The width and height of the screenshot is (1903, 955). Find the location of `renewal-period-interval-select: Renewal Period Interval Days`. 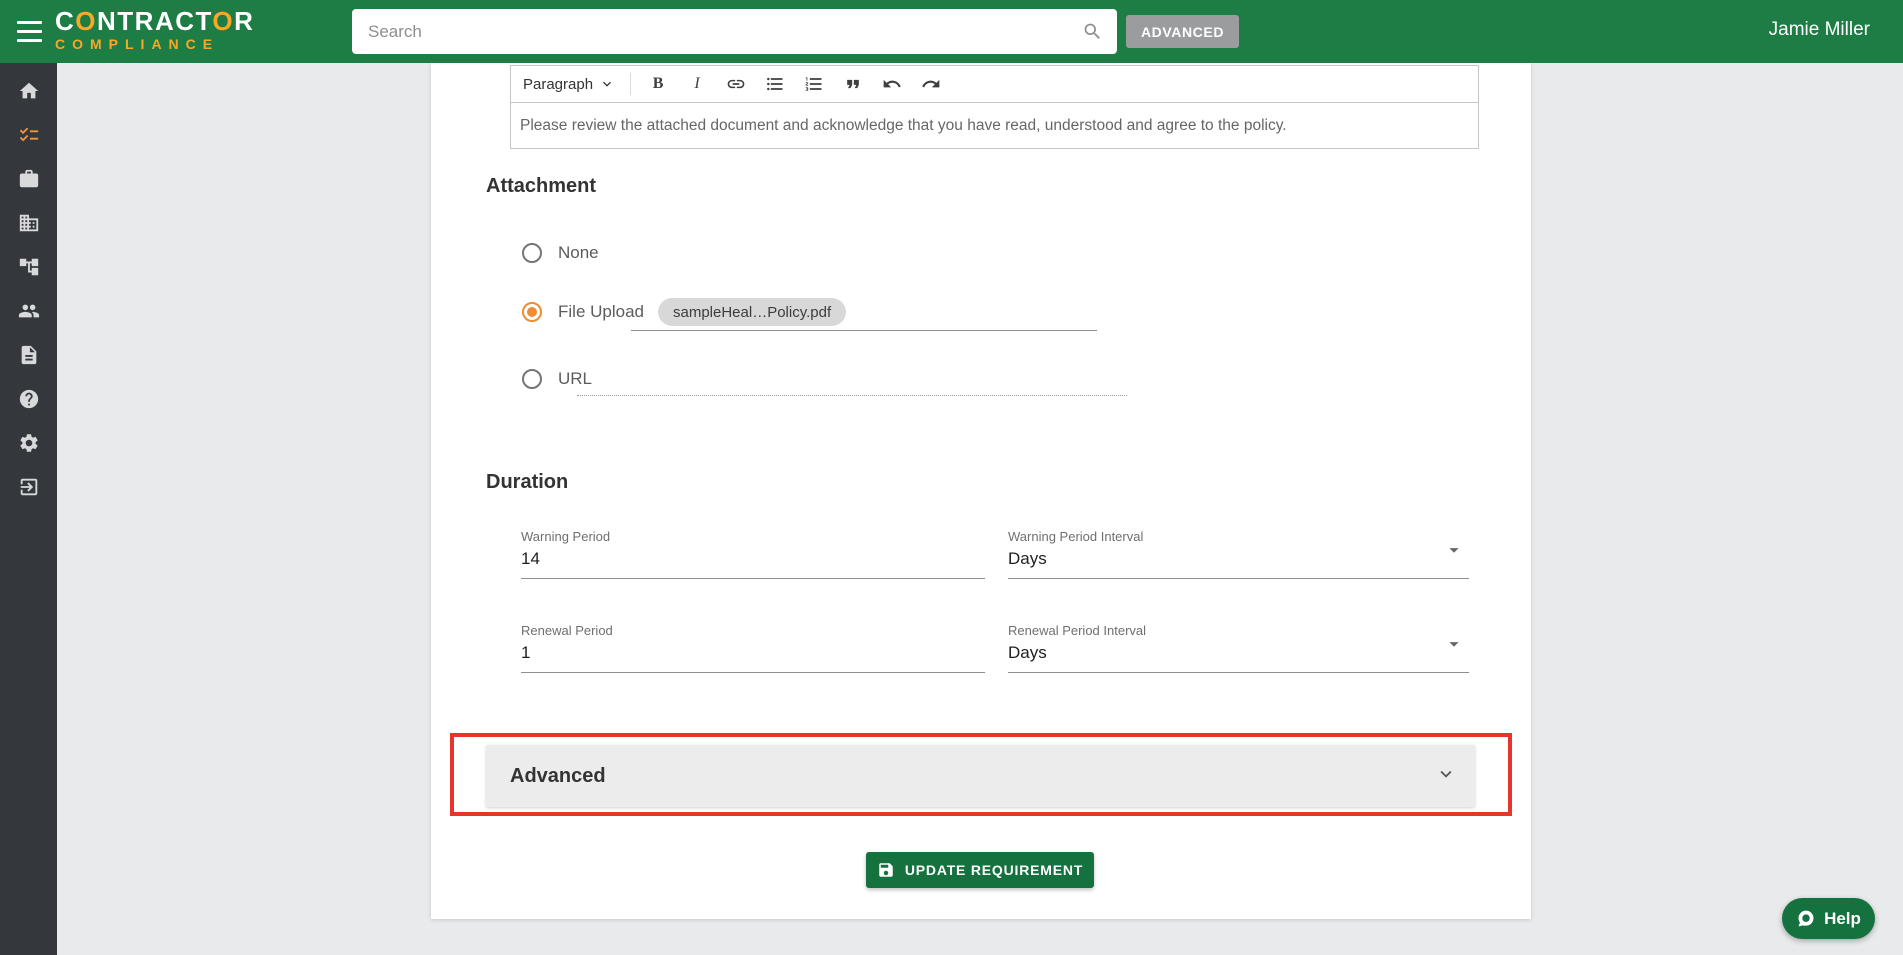

renewal-period-interval-select: Renewal Period Interval Days is located at coordinates (1238, 648).